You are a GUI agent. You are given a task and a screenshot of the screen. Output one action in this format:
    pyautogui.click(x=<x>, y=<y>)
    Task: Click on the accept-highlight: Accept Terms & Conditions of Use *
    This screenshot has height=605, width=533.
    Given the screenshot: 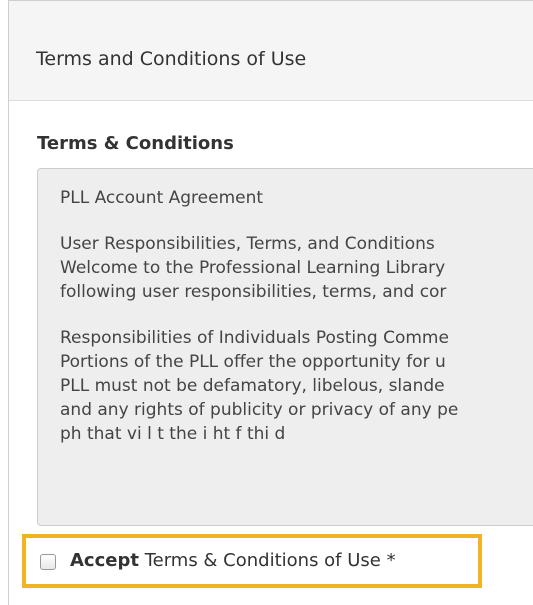 What is the action you would take?
    pyautogui.click(x=252, y=561)
    